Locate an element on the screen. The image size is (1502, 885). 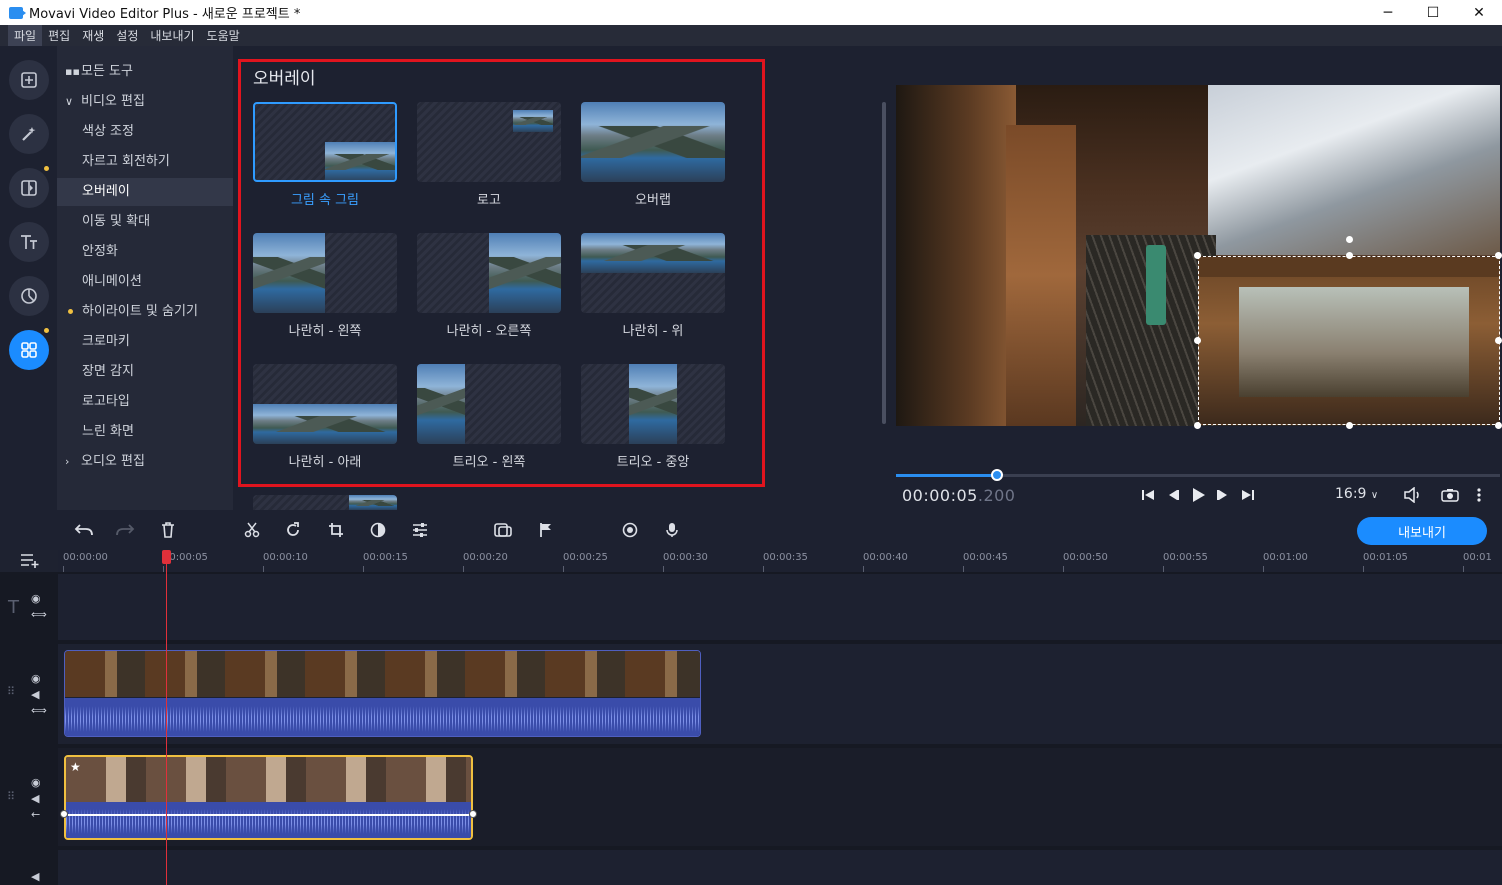
tool-overlay: 오버레이 is located at coordinates (145, 192).